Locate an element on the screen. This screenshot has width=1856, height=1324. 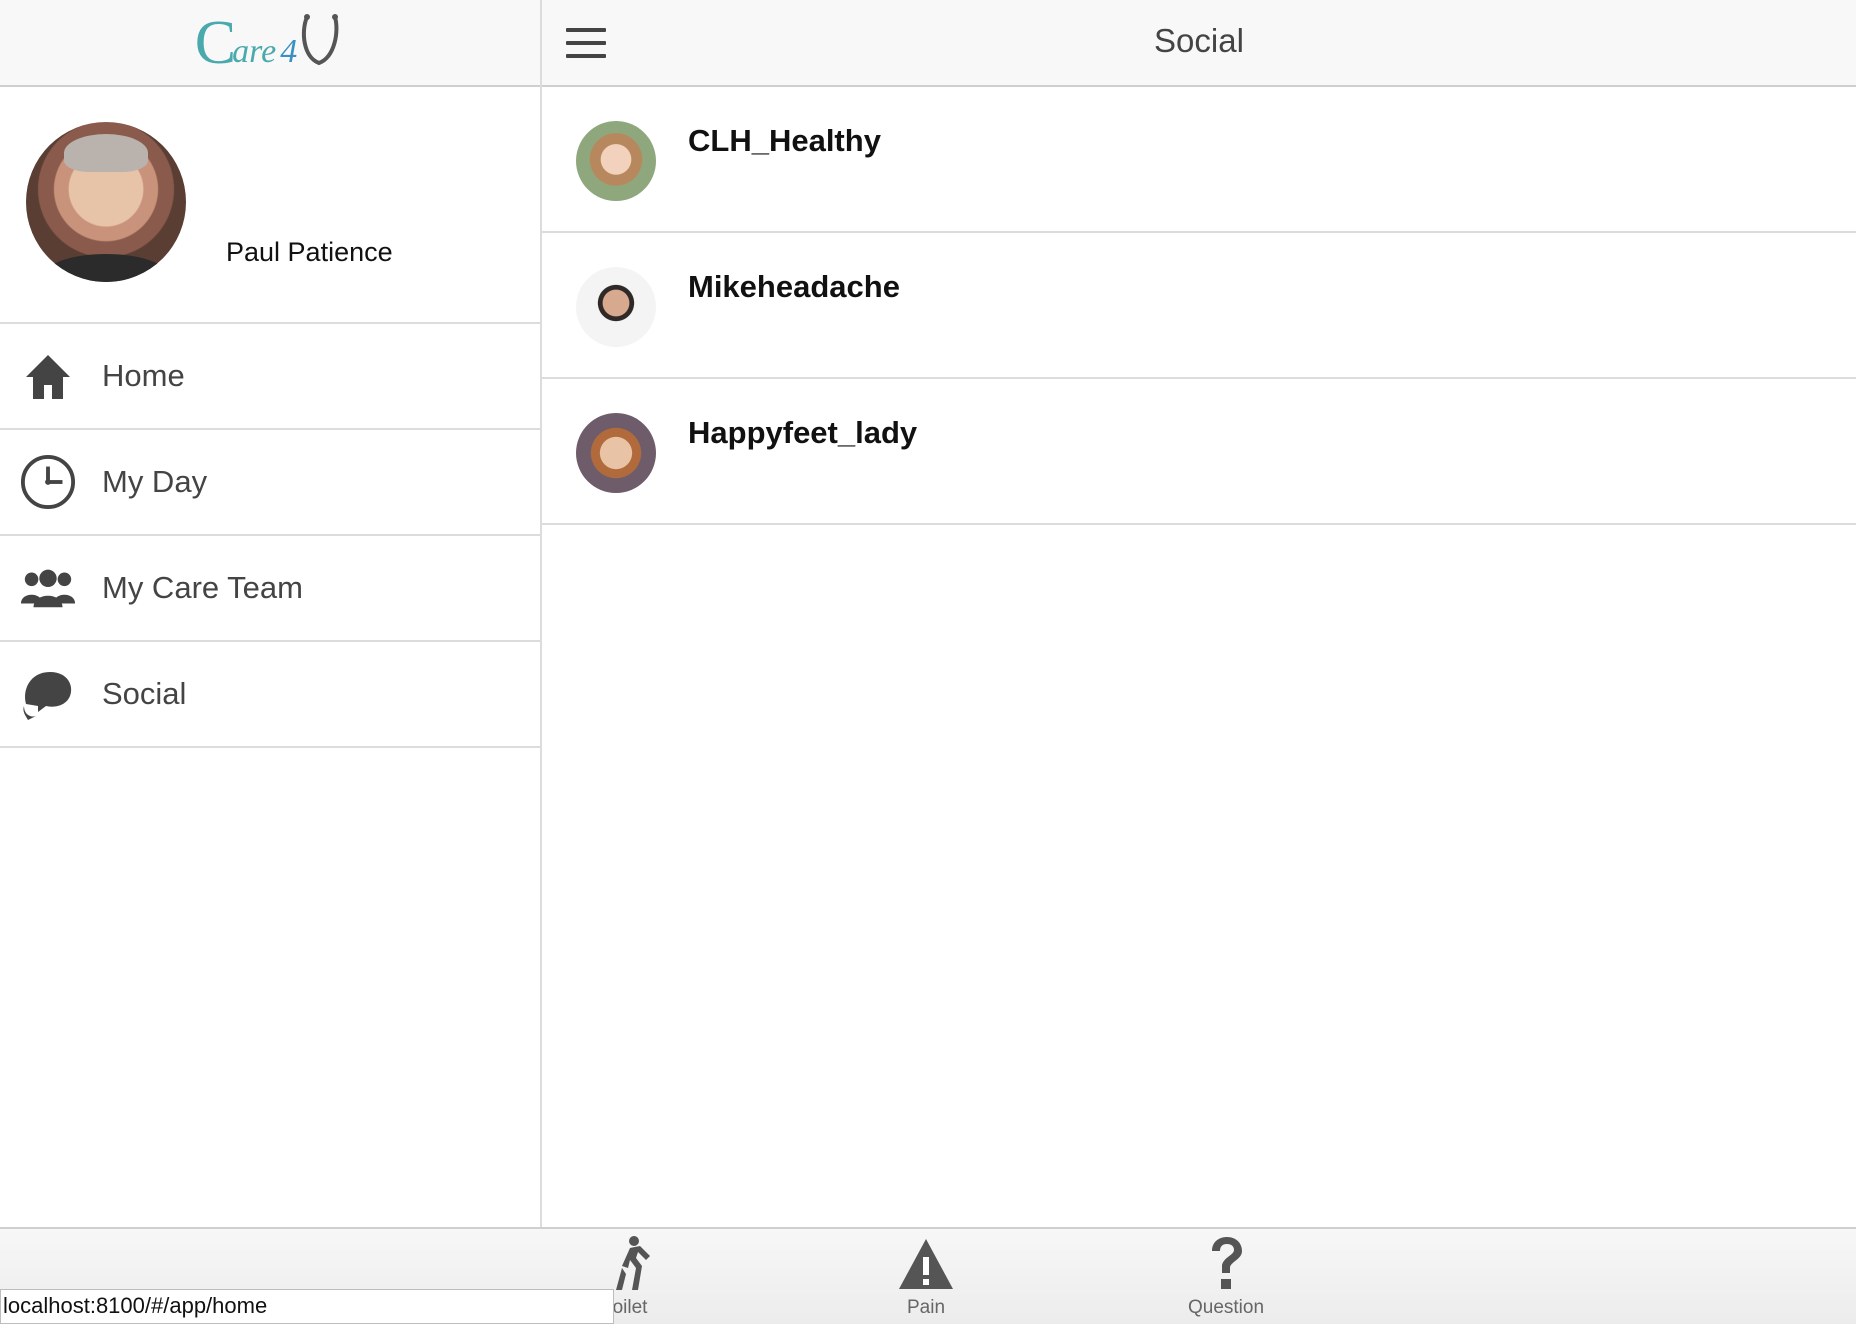
sidebar-item-label: My Day is located at coordinates (155, 481).